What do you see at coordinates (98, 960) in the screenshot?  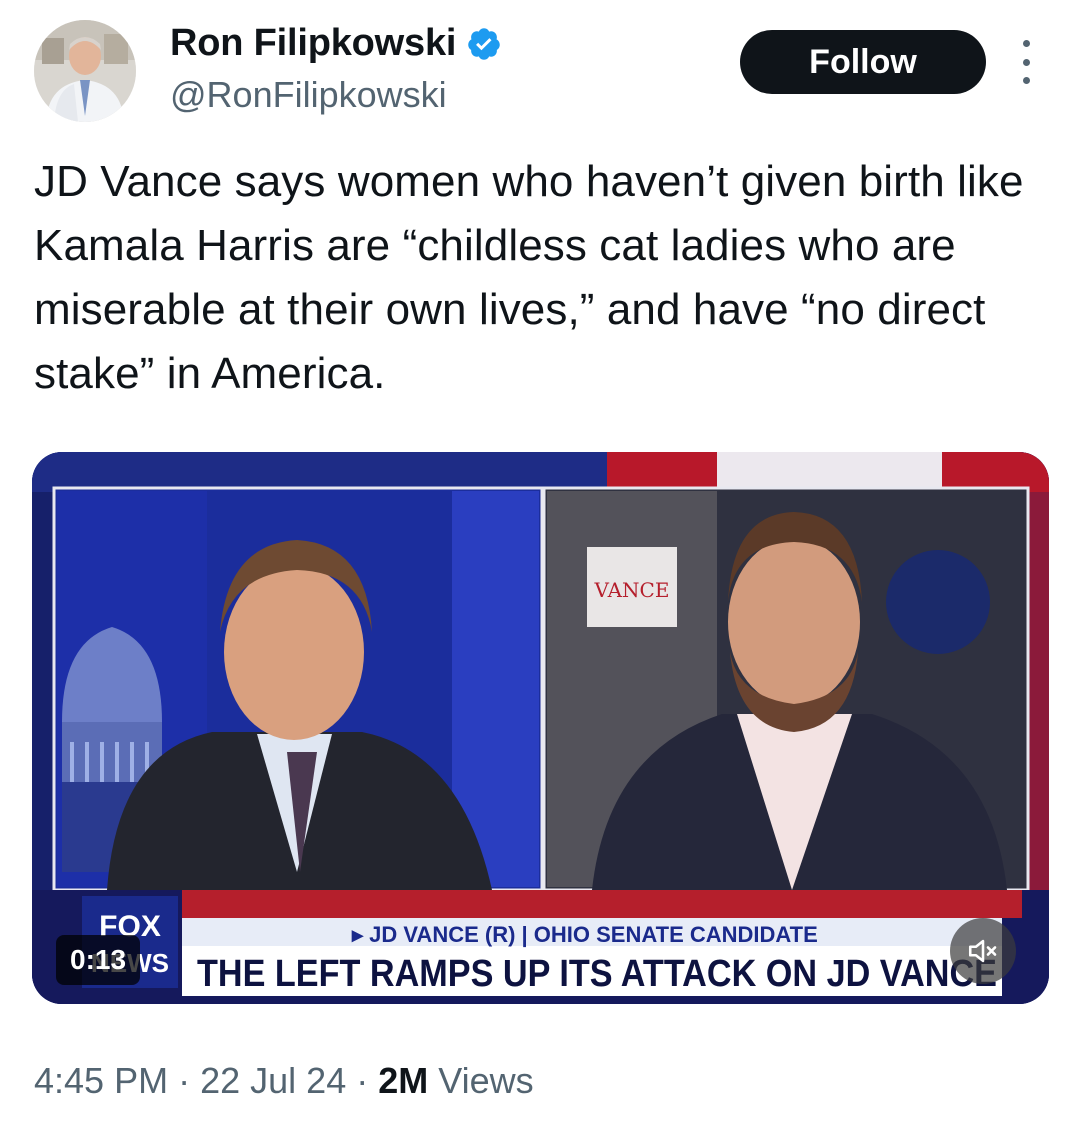 I see `video-duration: 0:13` at bounding box center [98, 960].